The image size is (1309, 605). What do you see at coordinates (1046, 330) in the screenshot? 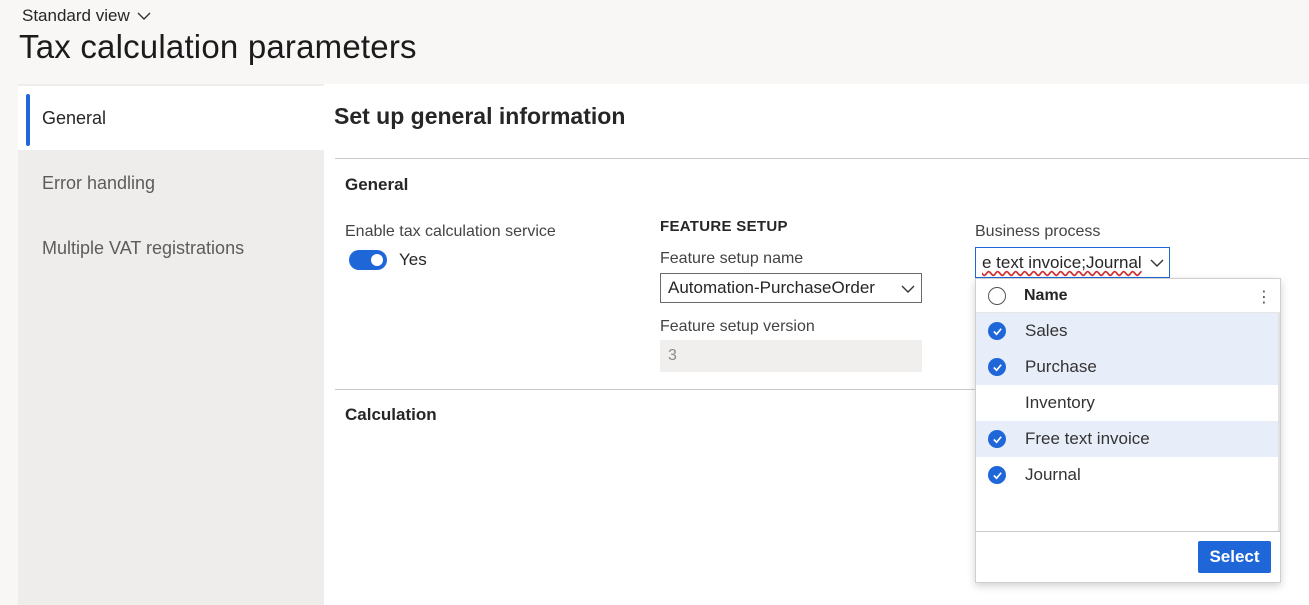
I see `list-item-label: Sales` at bounding box center [1046, 330].